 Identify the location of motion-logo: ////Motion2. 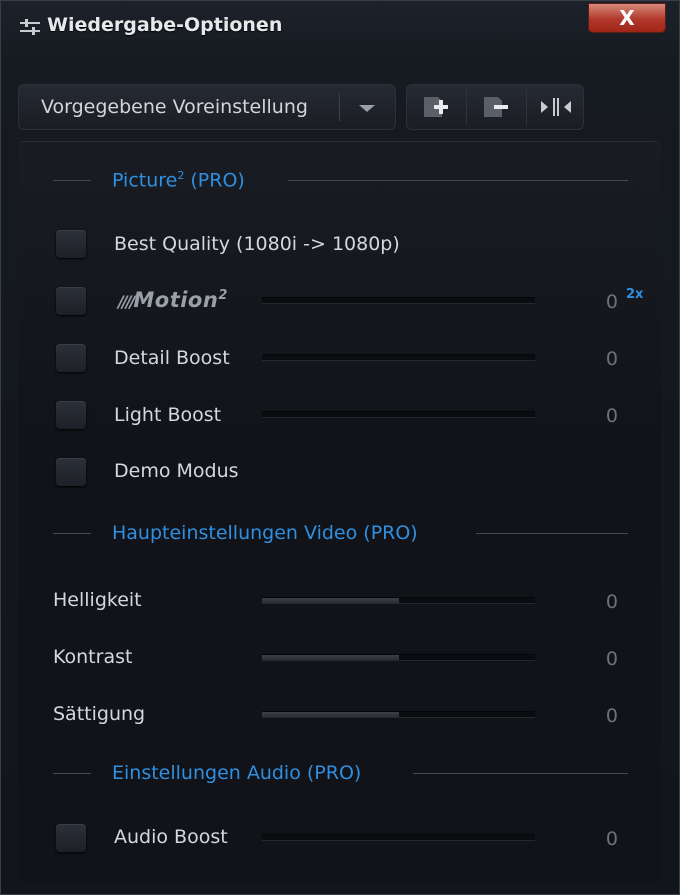
(173, 300).